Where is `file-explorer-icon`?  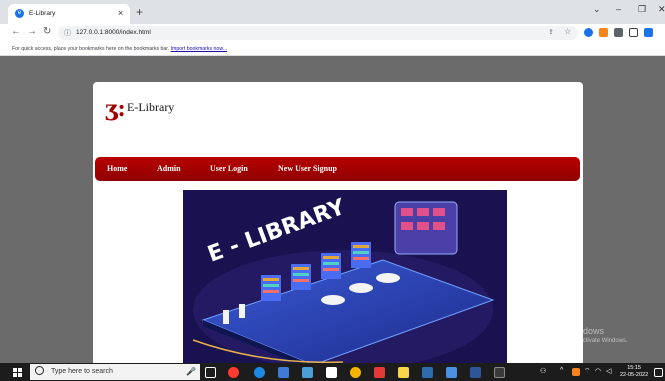 file-explorer-icon is located at coordinates (403, 372).